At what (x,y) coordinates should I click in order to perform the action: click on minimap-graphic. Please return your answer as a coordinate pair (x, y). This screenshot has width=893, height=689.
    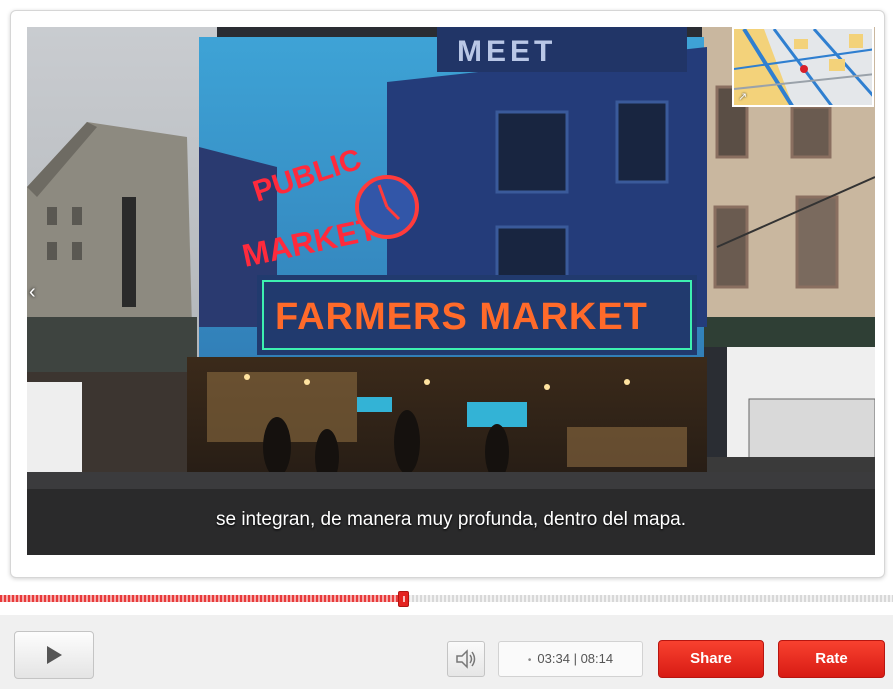
    Looking at the image, I should click on (803, 67).